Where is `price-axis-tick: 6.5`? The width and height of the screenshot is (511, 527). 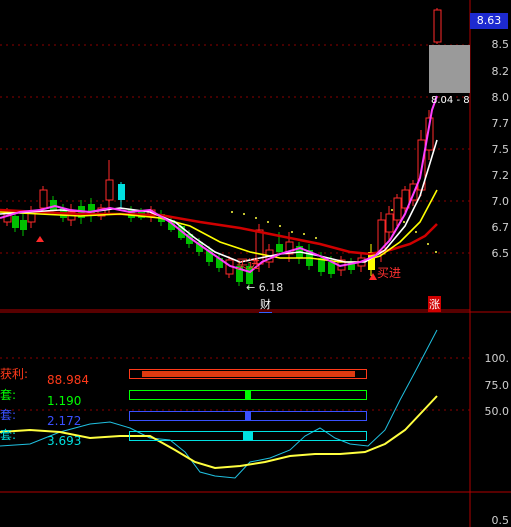
price-axis-tick: 6.5 is located at coordinates (500, 253).